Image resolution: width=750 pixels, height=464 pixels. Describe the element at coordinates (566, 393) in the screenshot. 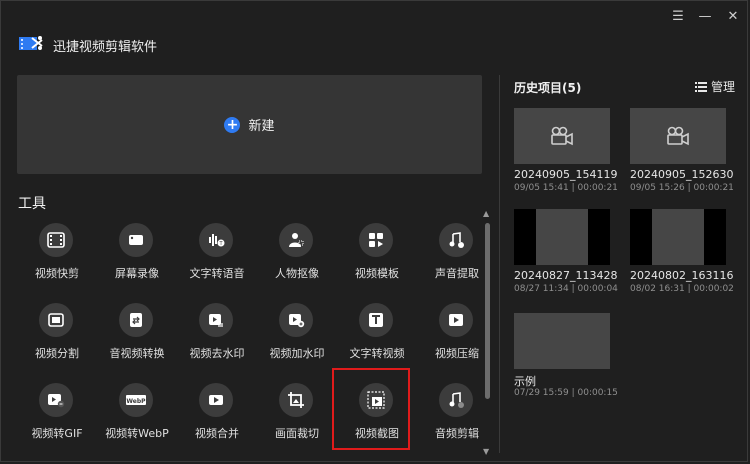

I see `project-meta: 07/29 15:59 | 00:00:15` at that location.